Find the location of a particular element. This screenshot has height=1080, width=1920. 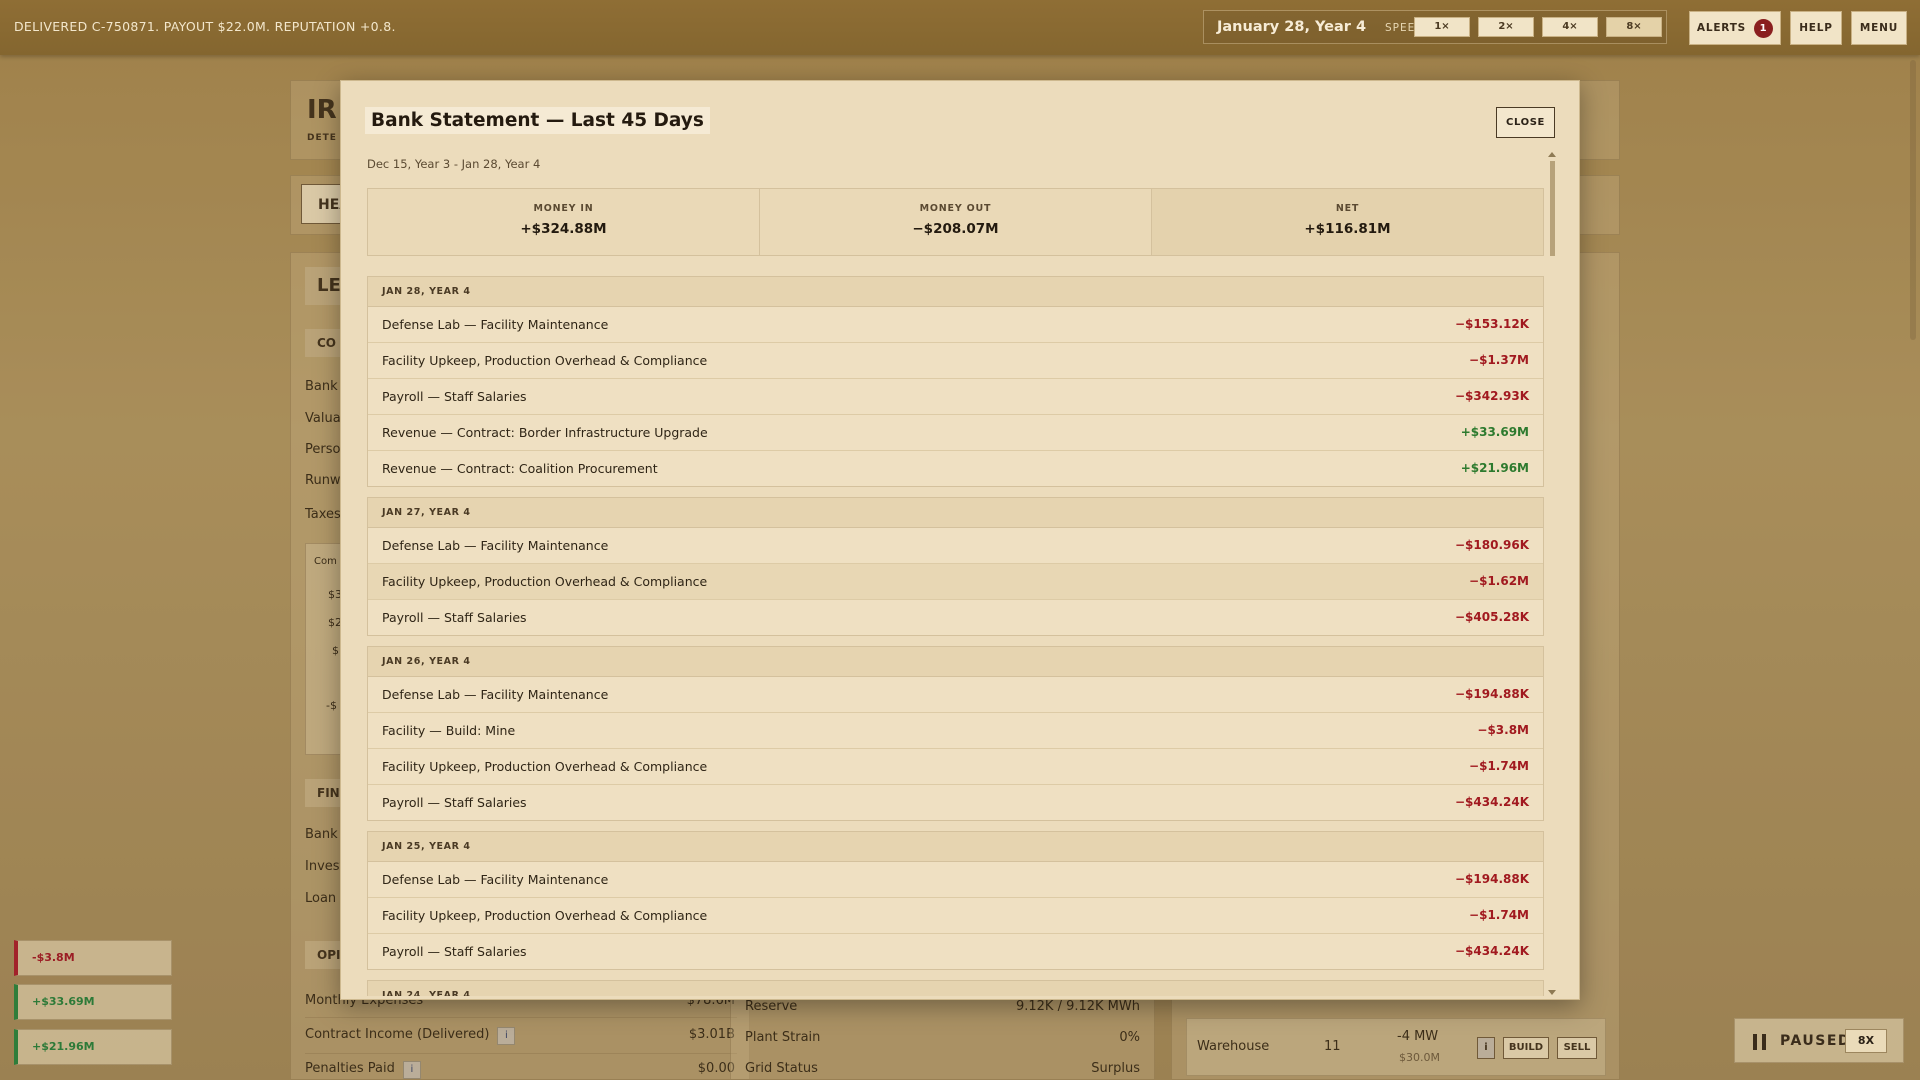

alerts-button: ALERTS 1 is located at coordinates (1735, 28).